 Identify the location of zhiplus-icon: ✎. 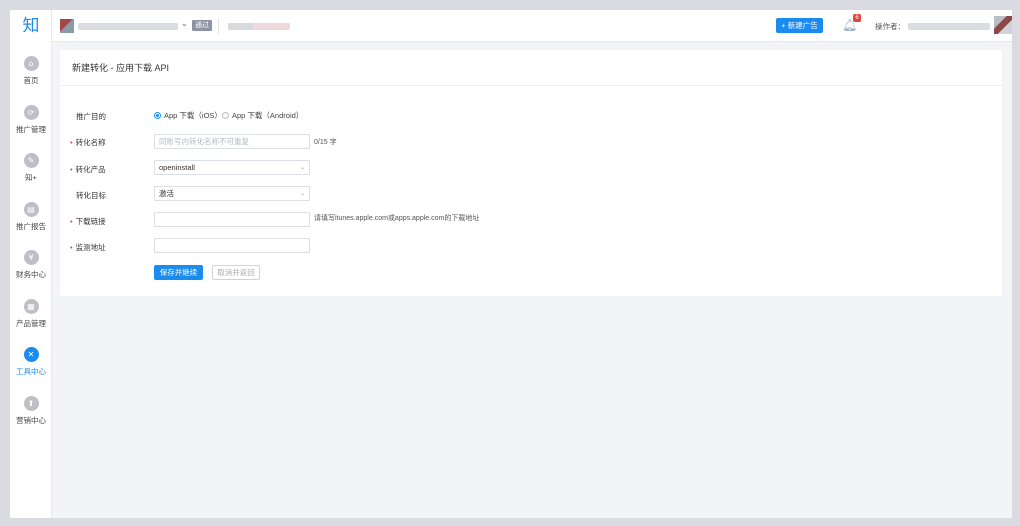
(31, 160).